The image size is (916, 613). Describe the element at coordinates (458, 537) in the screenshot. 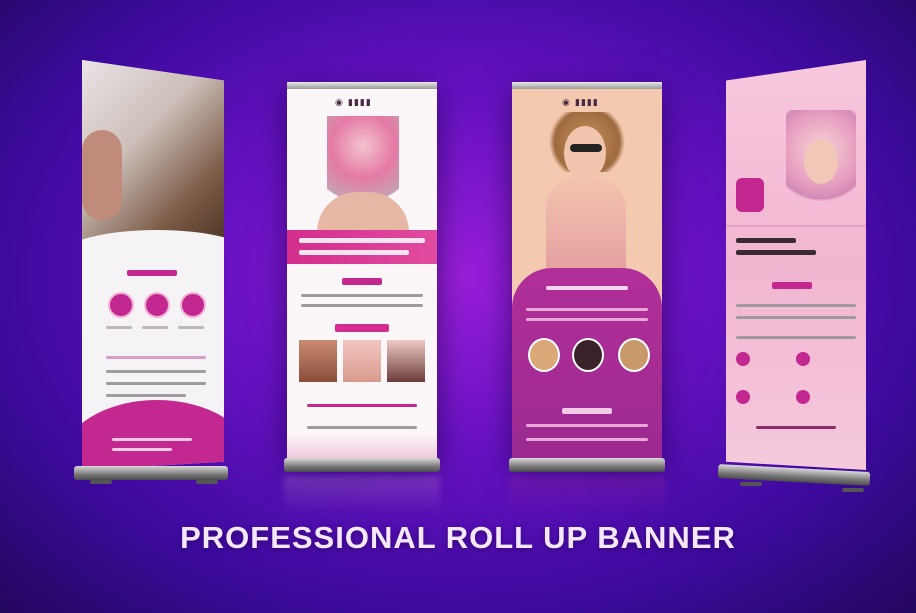

I see `page-title: PROFESSIONAL ROLL UP BANNER` at that location.